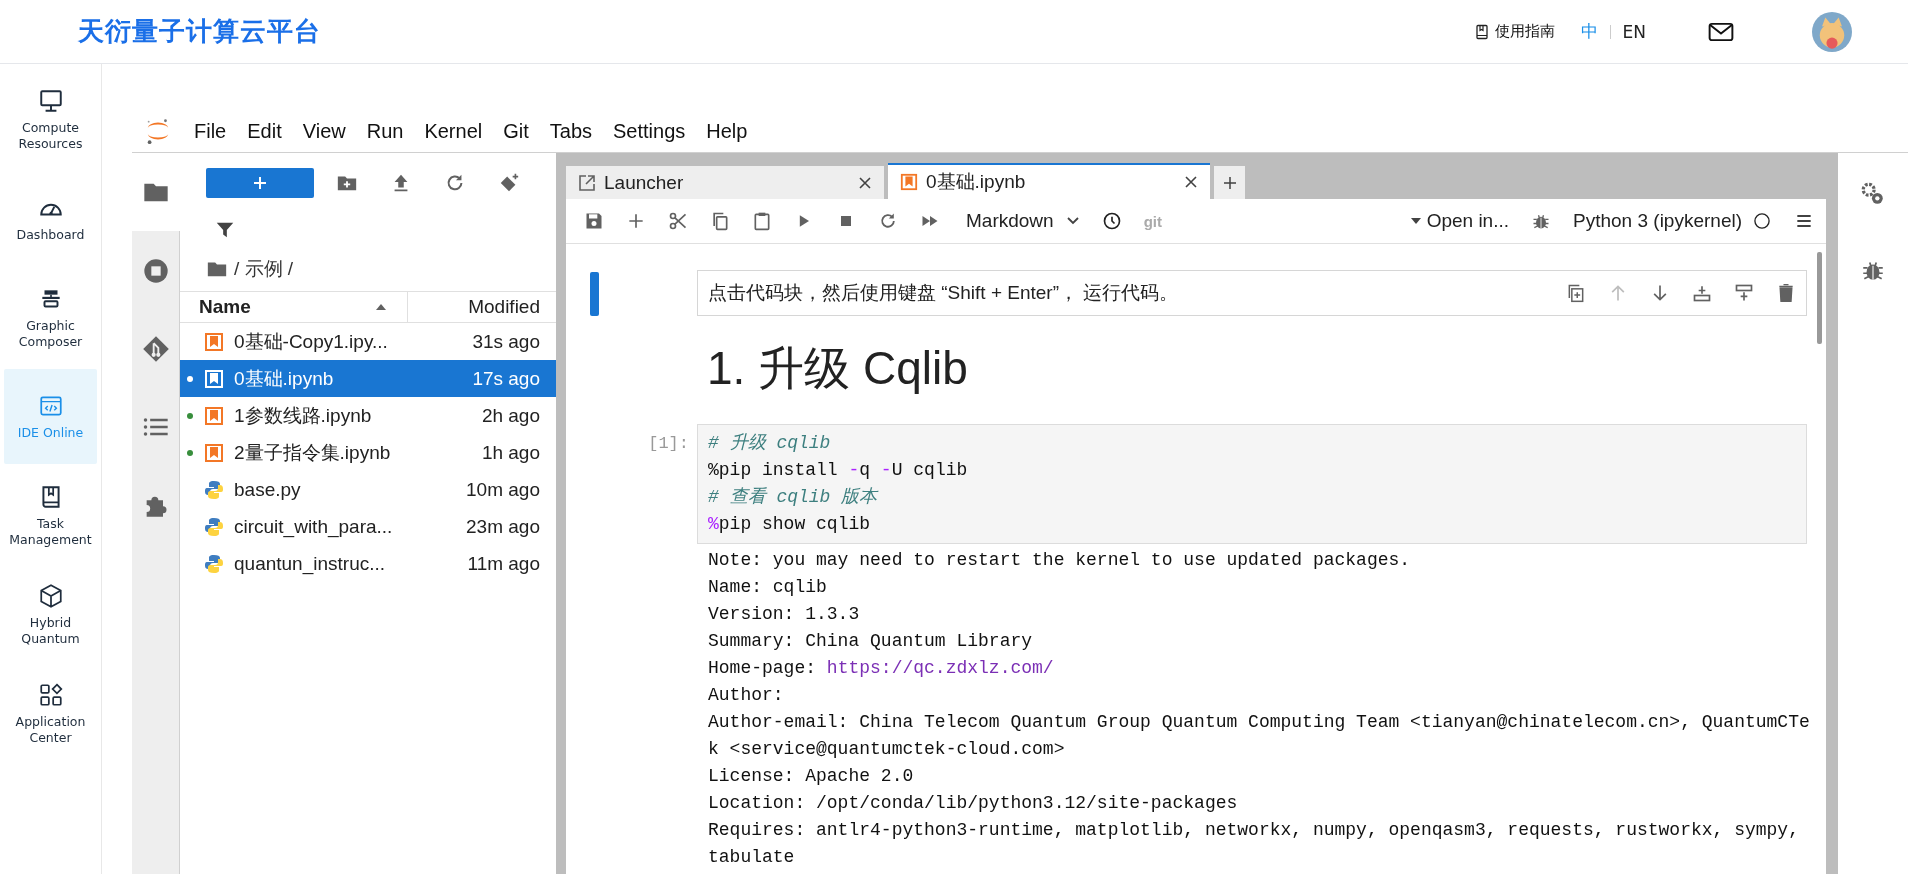 The height and width of the screenshot is (874, 1908). What do you see at coordinates (746, 695) in the screenshot?
I see `output-line: Author:` at bounding box center [746, 695].